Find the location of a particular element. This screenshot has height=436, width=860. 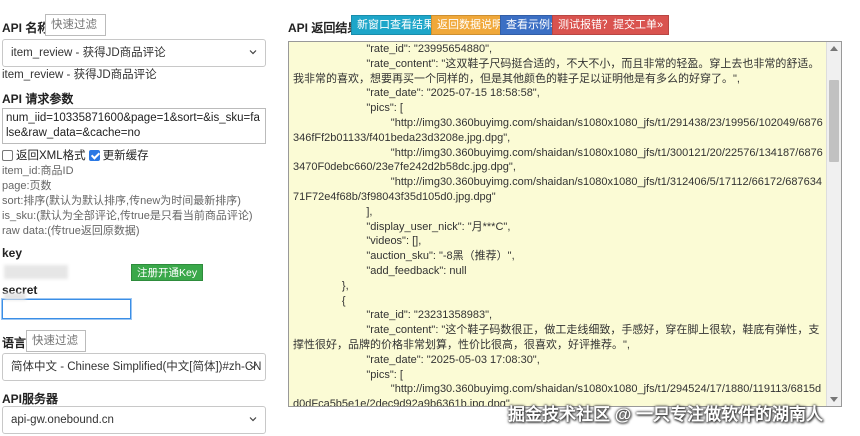

api-selected-text: item_review - 获得JD商品评论 is located at coordinates (79, 75).